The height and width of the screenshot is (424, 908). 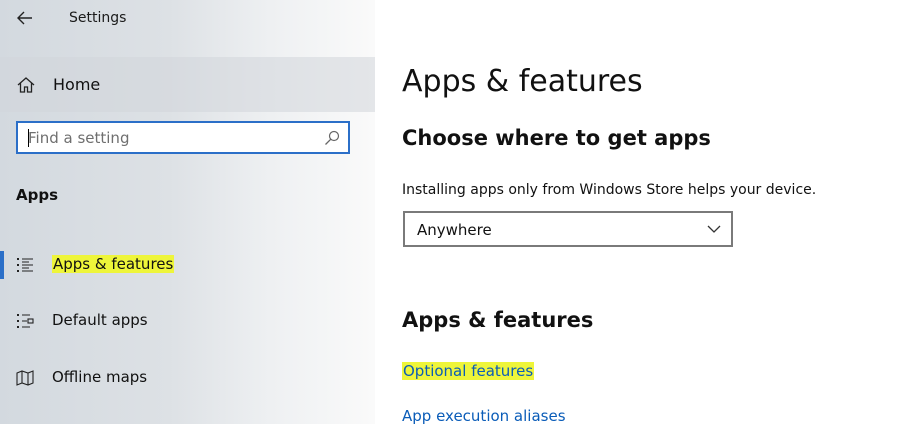 What do you see at coordinates (26, 85) in the screenshot?
I see `home-icon` at bounding box center [26, 85].